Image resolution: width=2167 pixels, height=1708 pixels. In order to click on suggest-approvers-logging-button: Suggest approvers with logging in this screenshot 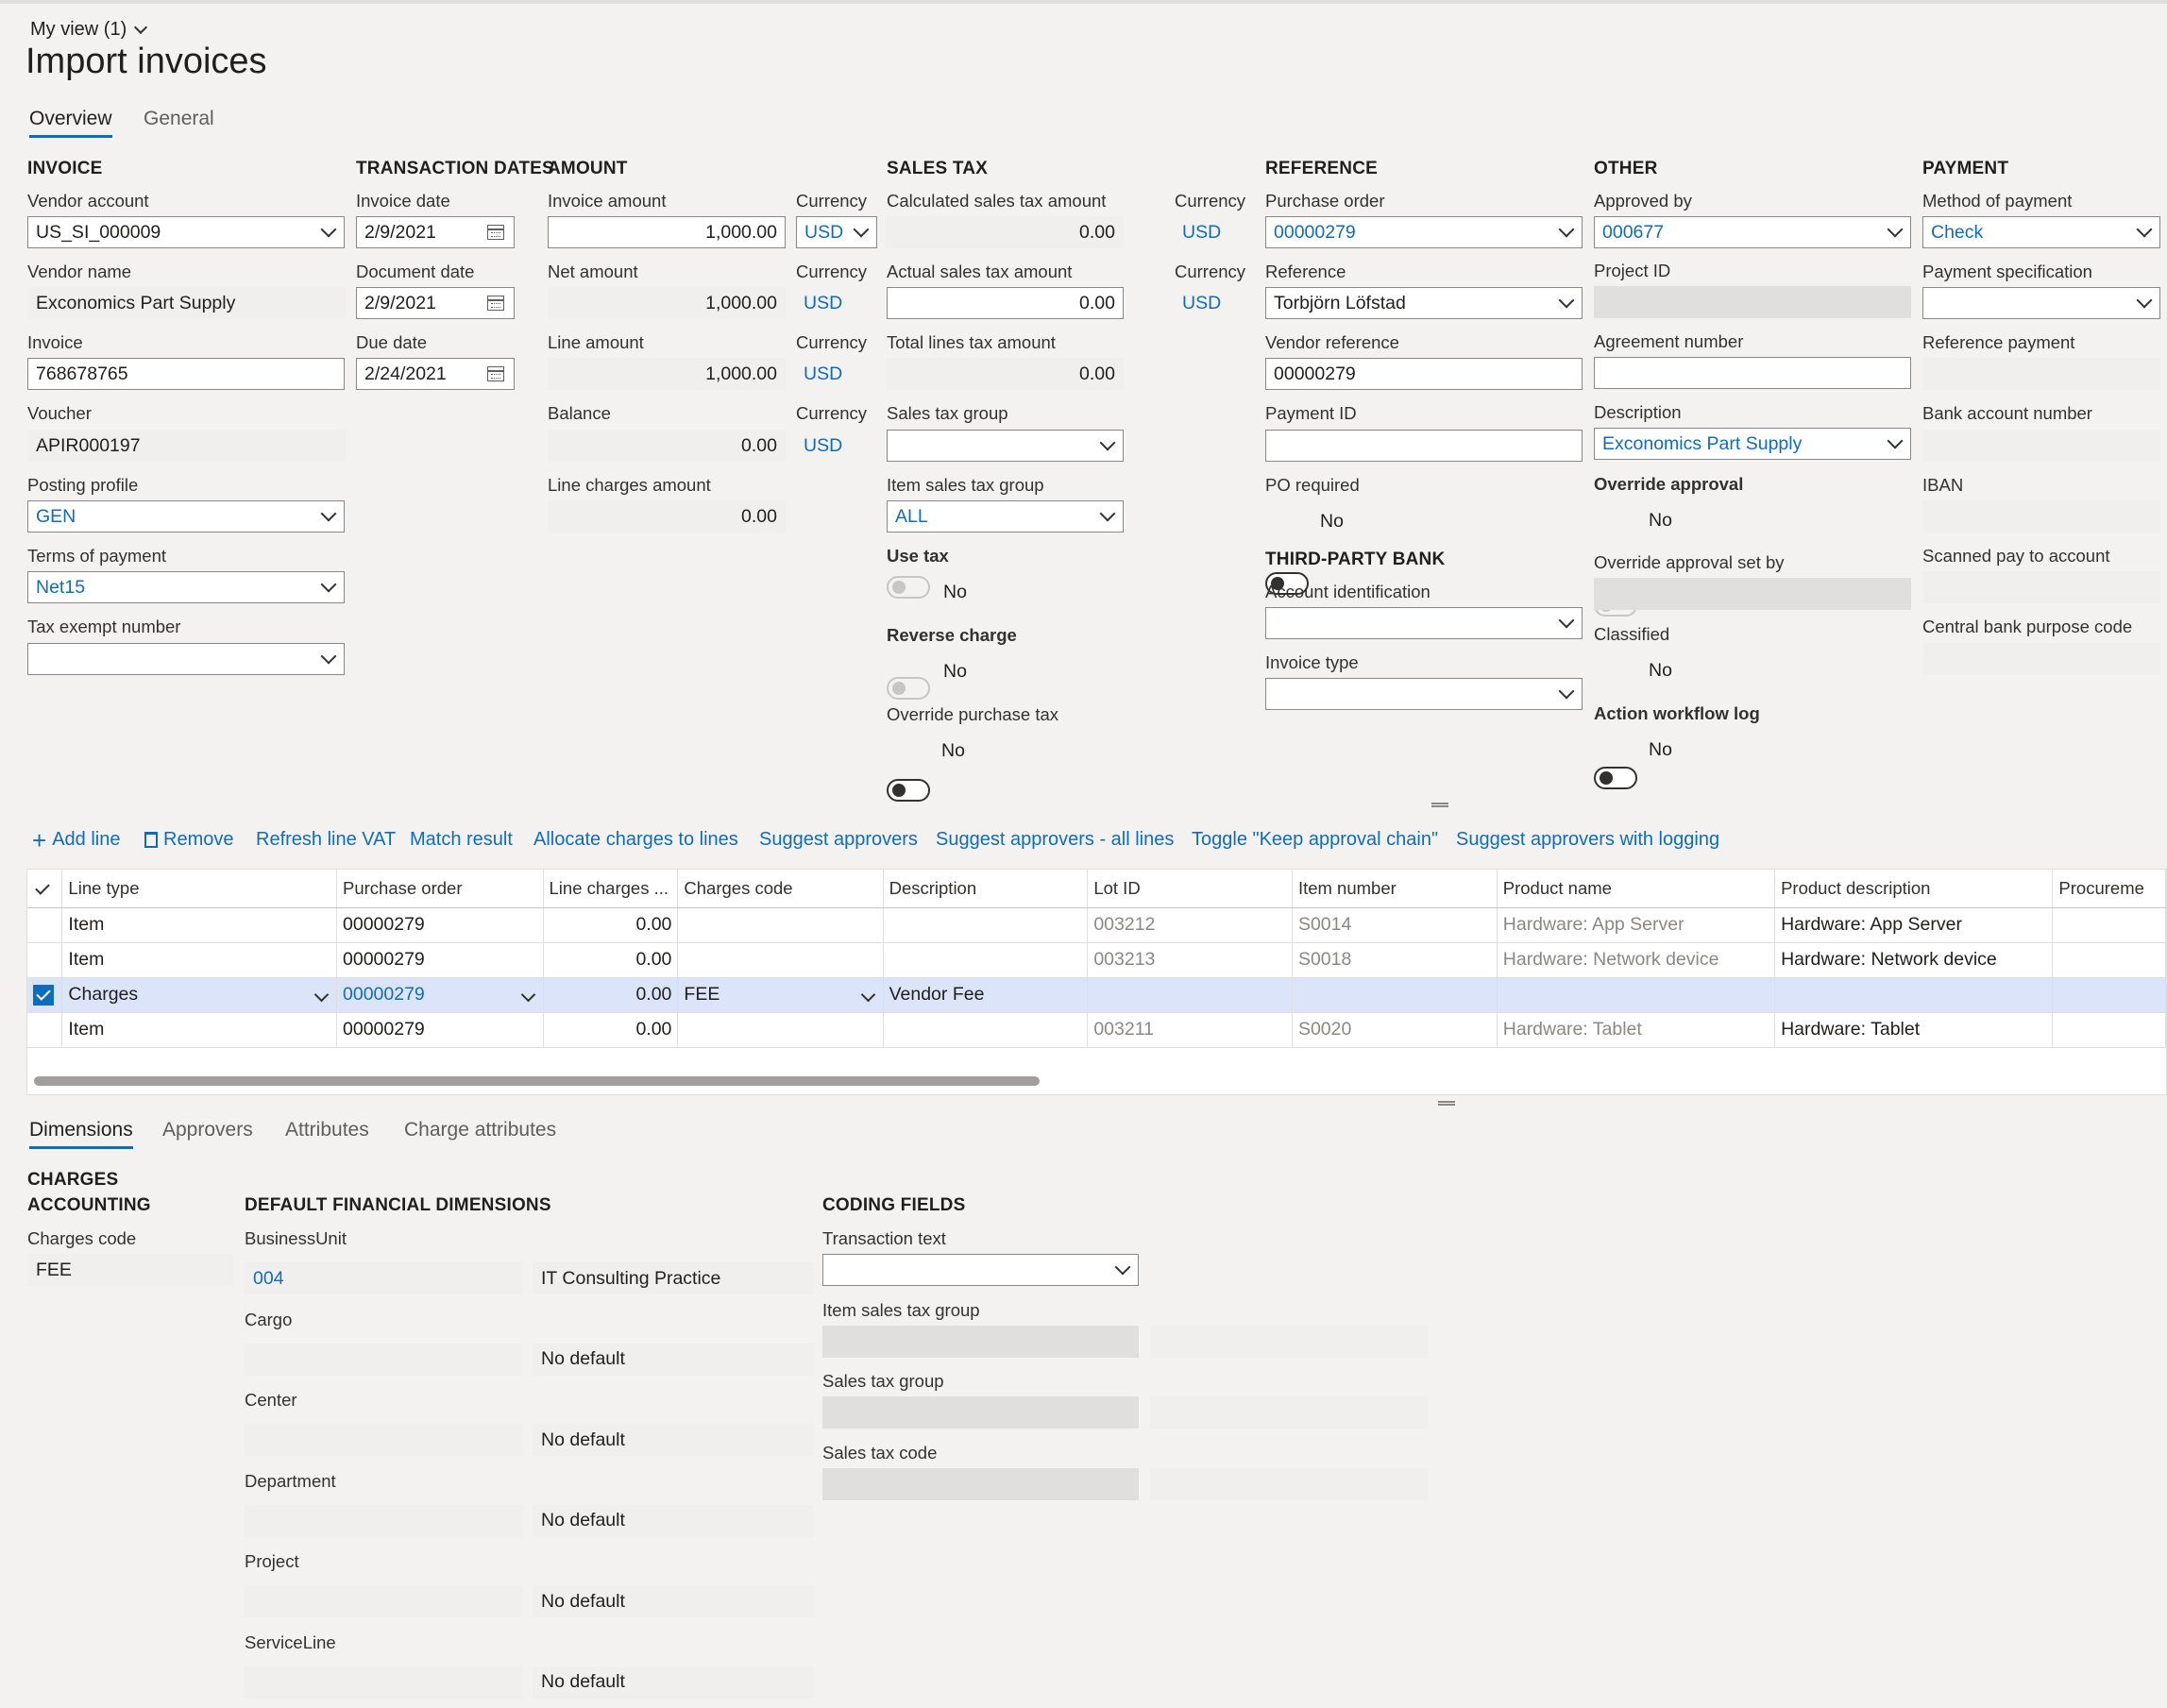, I will do `click(1588, 840)`.